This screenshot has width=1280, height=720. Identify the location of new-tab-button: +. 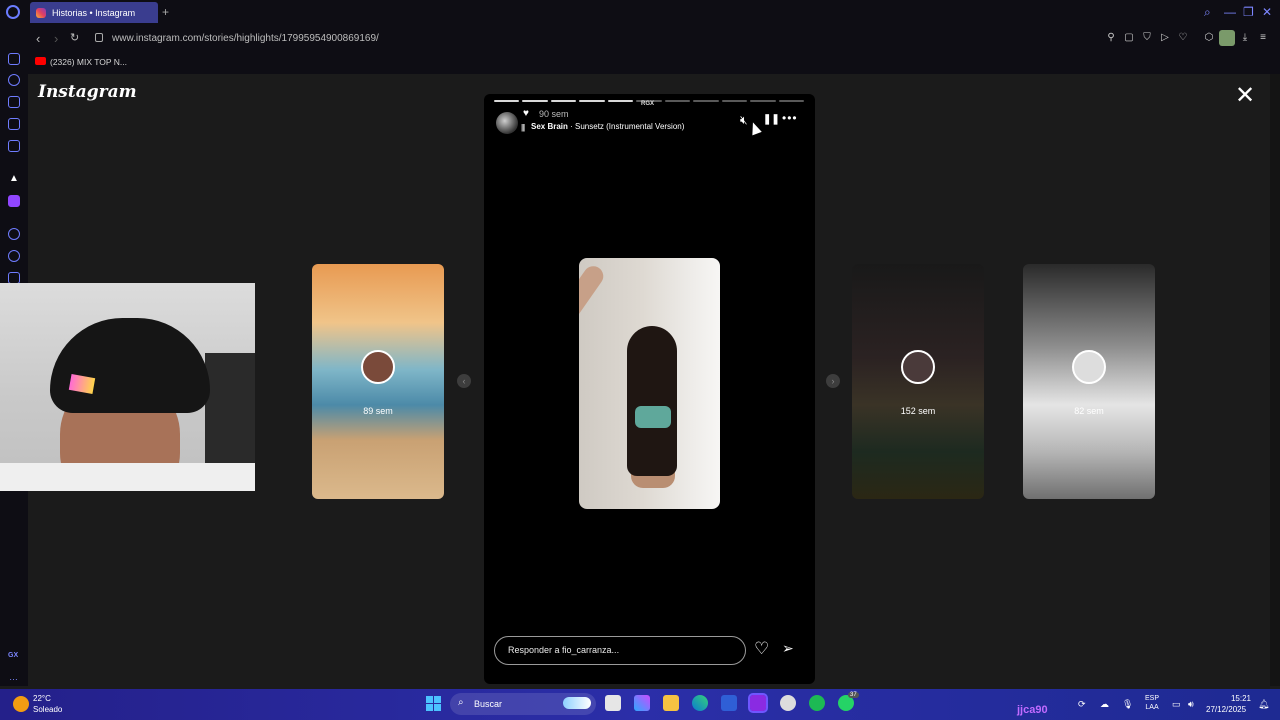
(165, 12).